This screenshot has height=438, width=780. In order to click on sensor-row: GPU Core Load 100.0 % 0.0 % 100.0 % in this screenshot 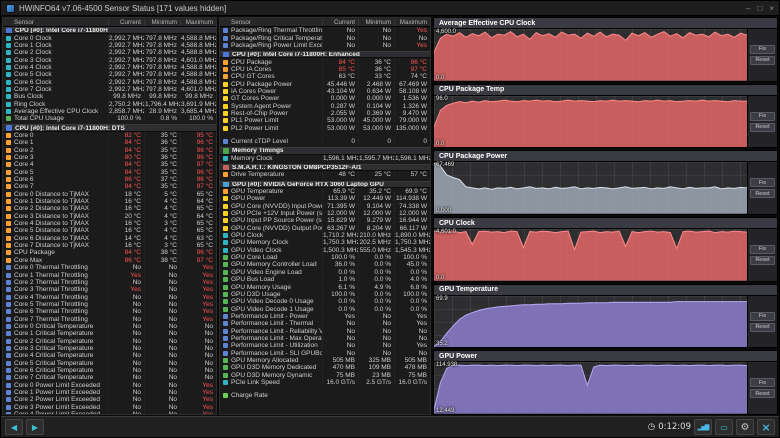, I will do `click(325, 258)`.